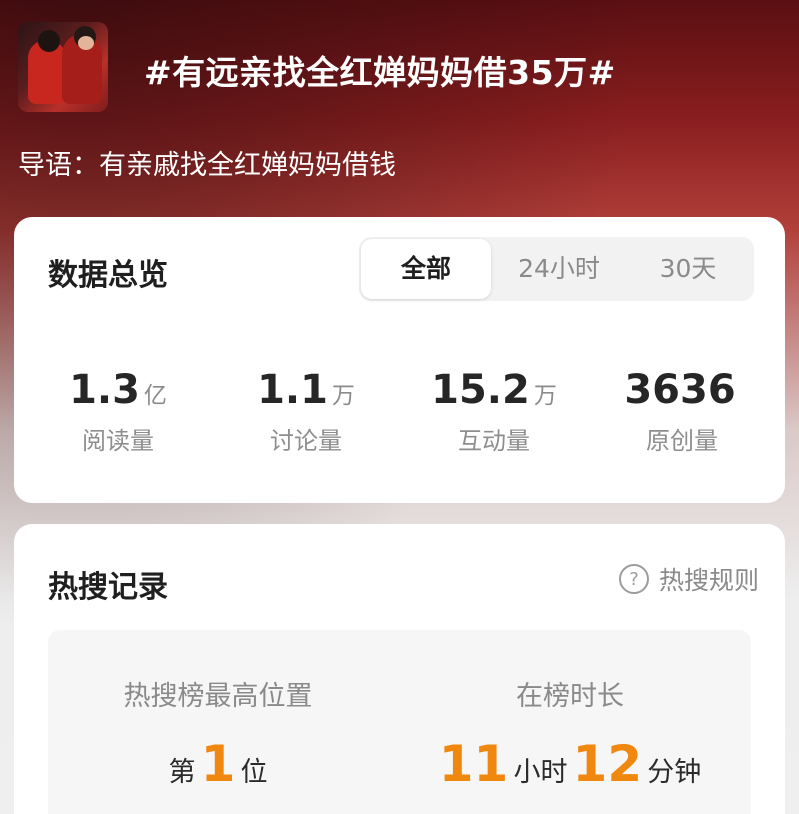 The height and width of the screenshot is (814, 799). Describe the element at coordinates (104, 390) in the screenshot. I see `stat-value: 1.3` at that location.